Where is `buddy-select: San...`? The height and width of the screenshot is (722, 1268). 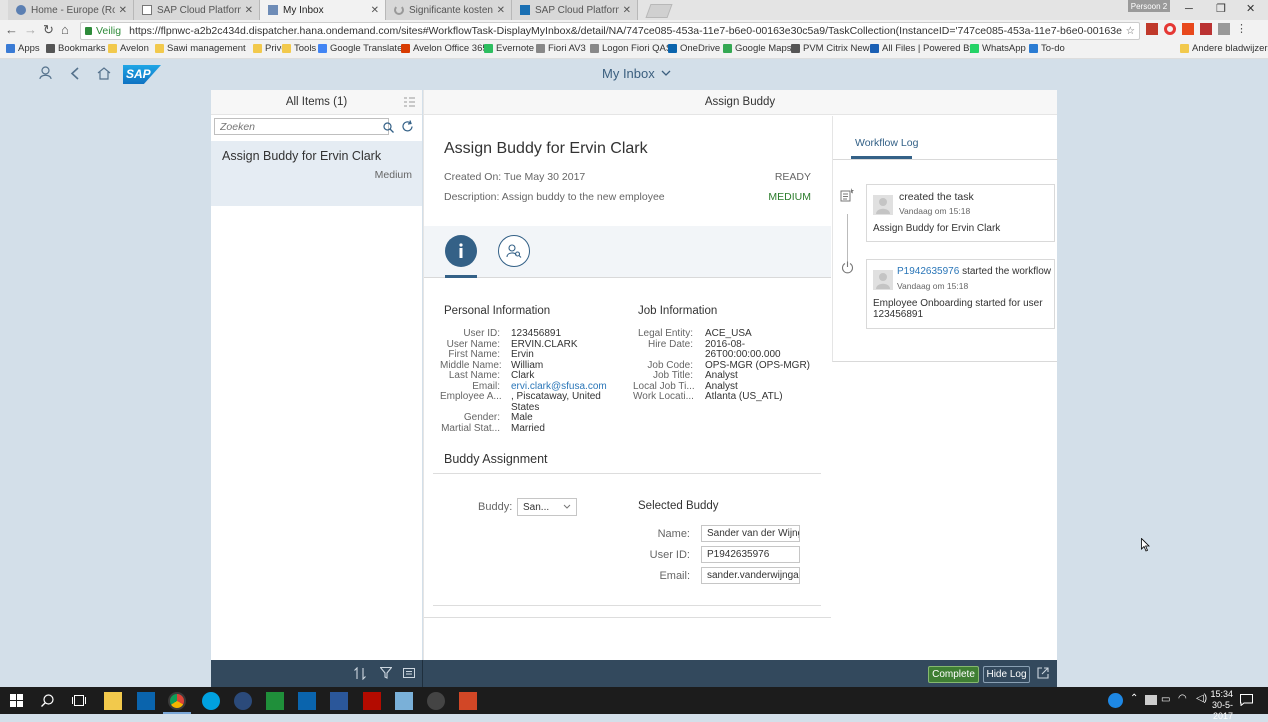 buddy-select: San... is located at coordinates (547, 507).